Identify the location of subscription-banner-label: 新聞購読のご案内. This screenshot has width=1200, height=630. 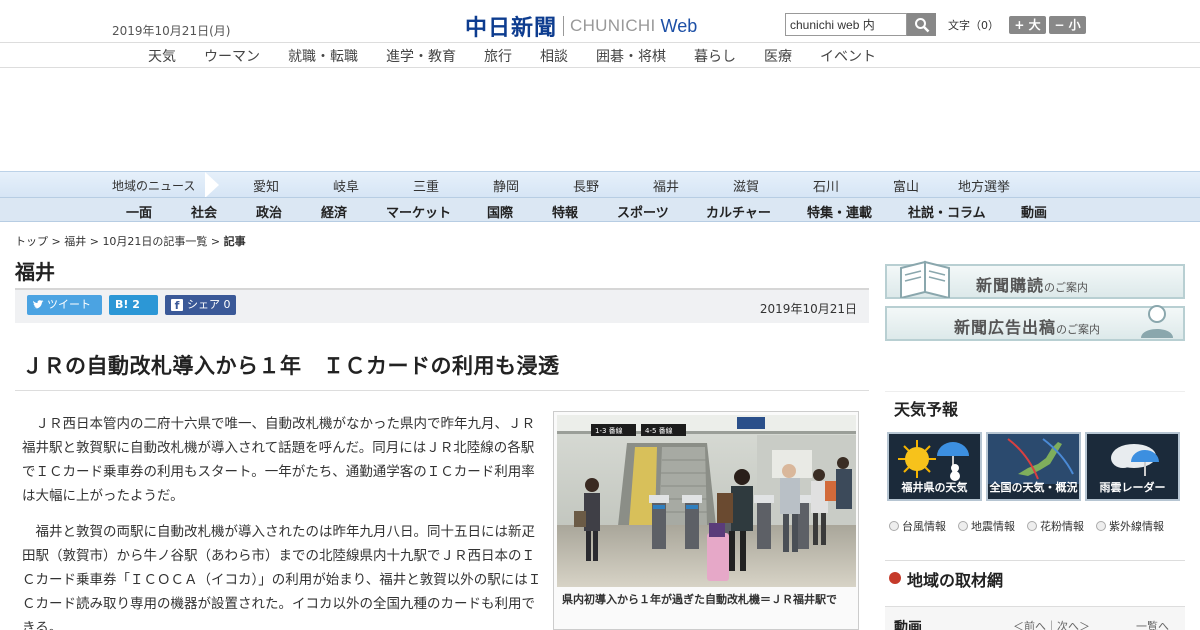
(1032, 284).